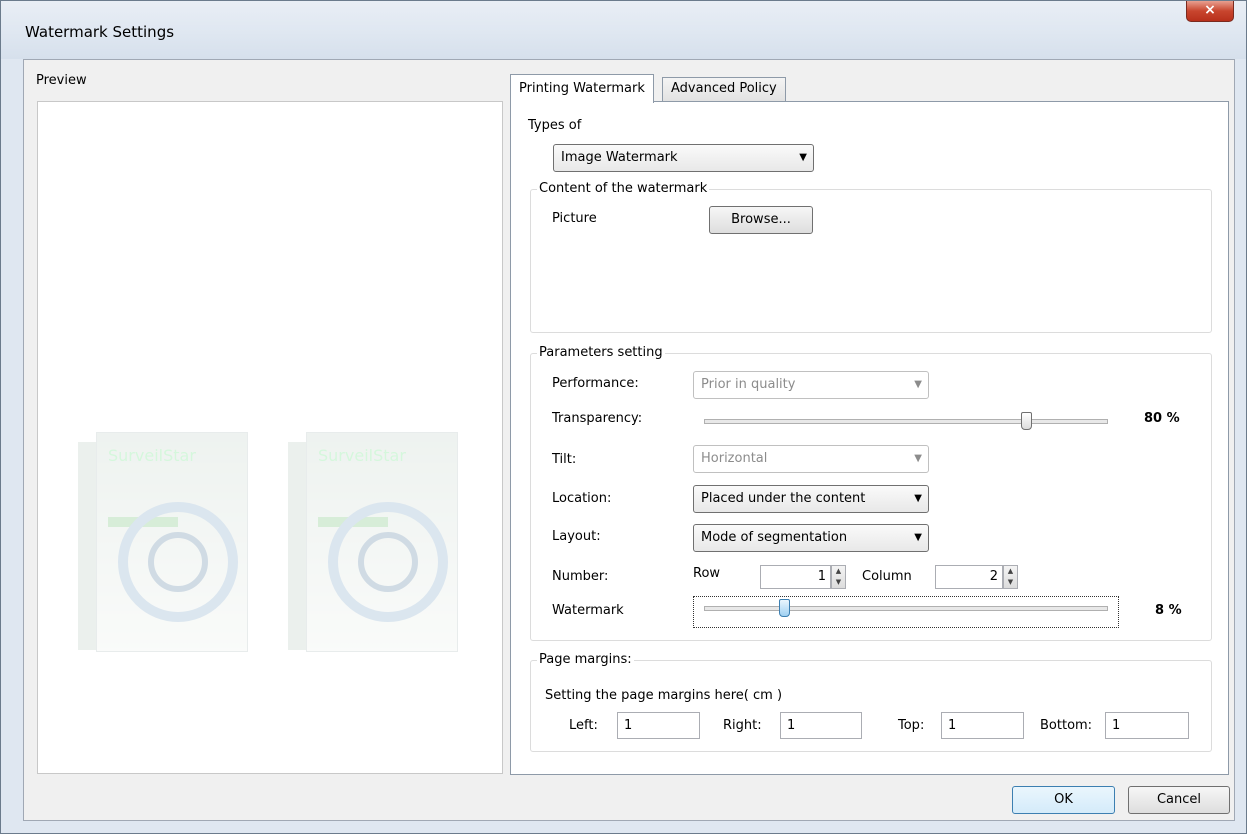  I want to click on tilt-value: Horizontal, so click(734, 458).